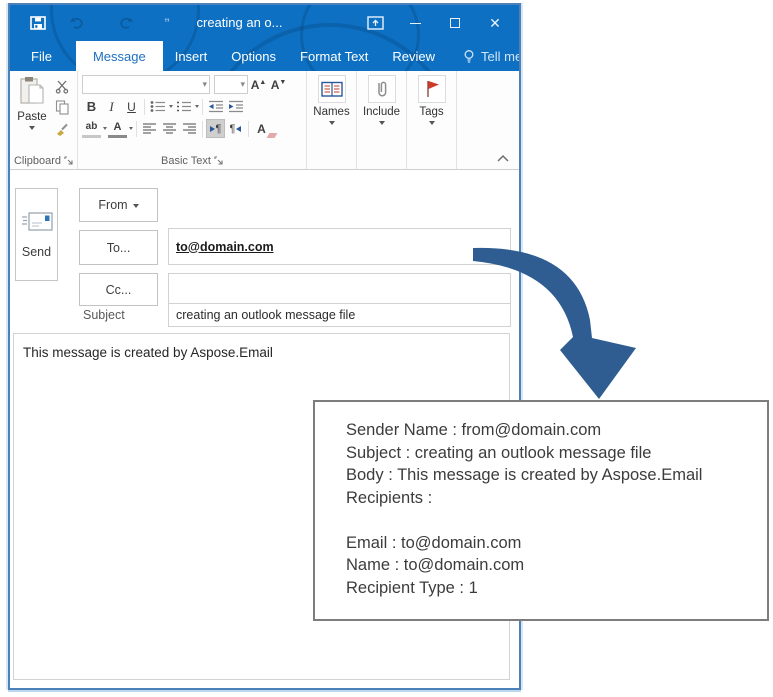 The image size is (773, 697). Describe the element at coordinates (331, 112) in the screenshot. I see `names-label: Names` at that location.